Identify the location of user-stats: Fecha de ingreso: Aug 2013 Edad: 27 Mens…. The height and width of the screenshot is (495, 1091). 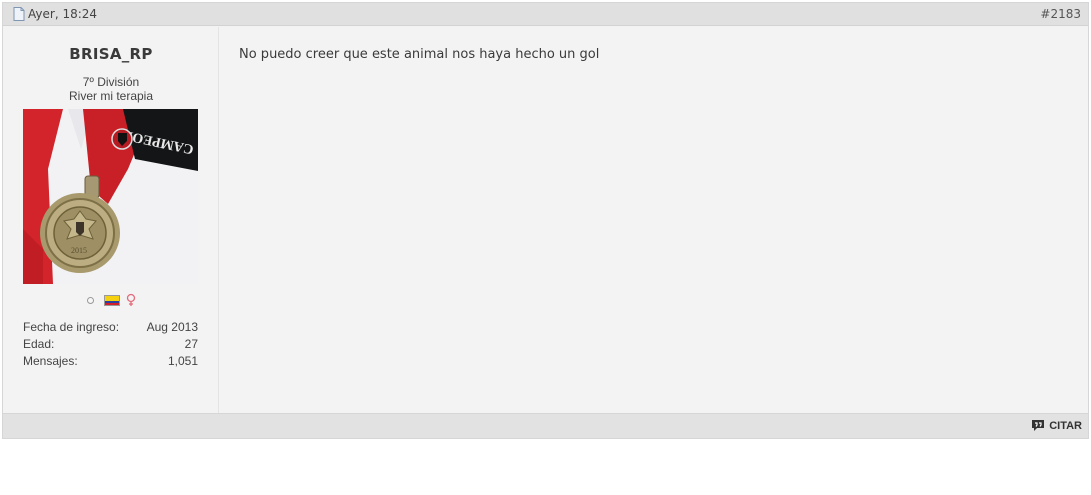
(110, 344).